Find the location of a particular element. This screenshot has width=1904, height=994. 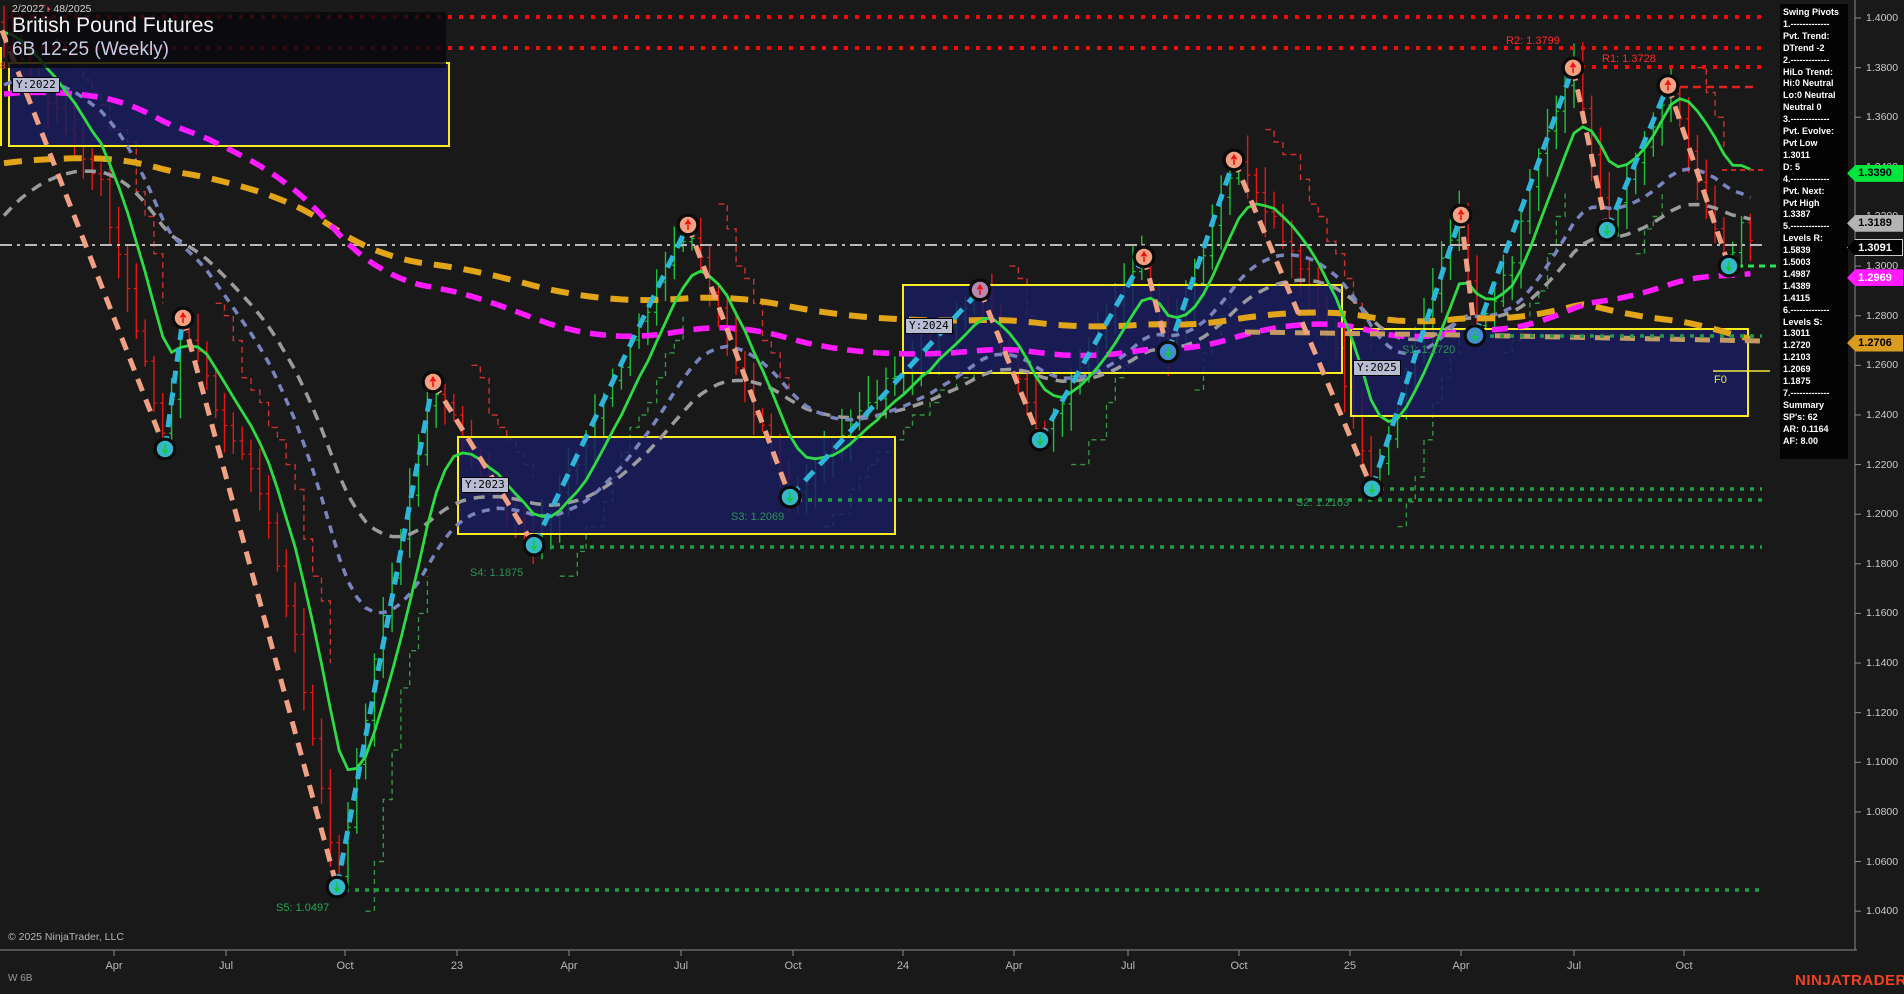

price-tick-label: 1.2800 is located at coordinates (1882, 315).